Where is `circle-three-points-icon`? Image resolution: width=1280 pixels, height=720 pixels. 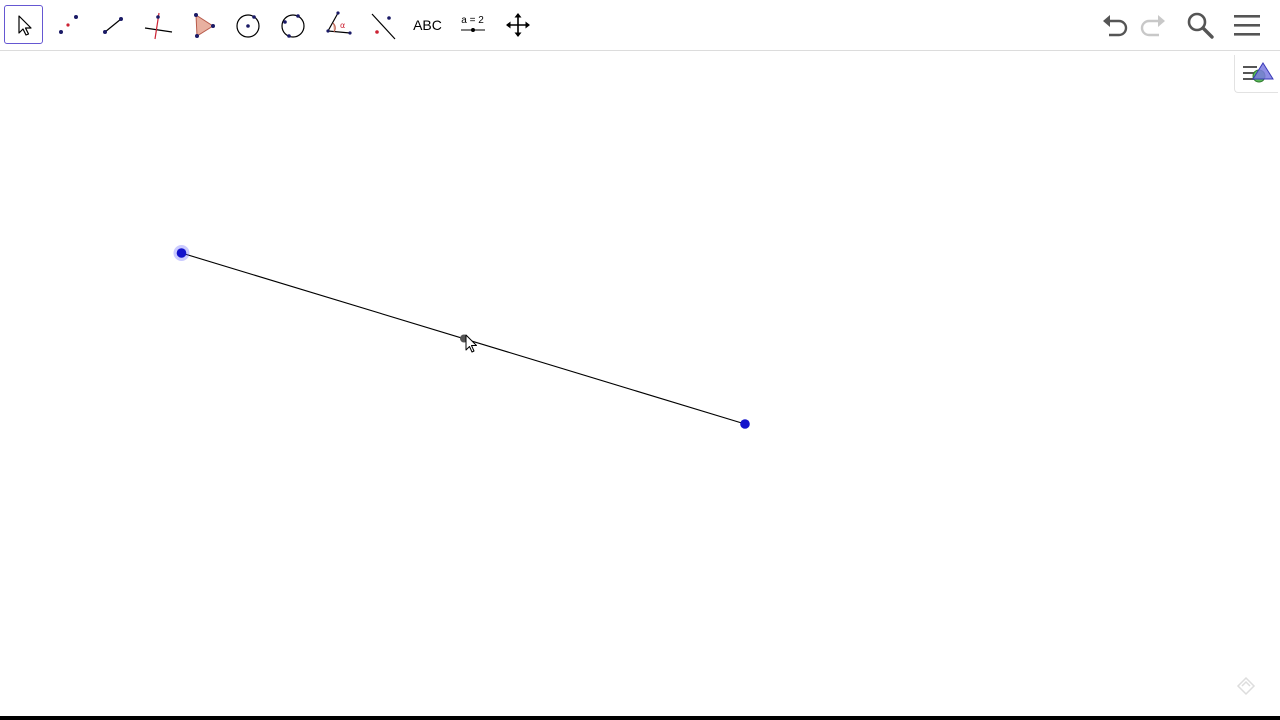
circle-three-points-icon is located at coordinates (292, 25).